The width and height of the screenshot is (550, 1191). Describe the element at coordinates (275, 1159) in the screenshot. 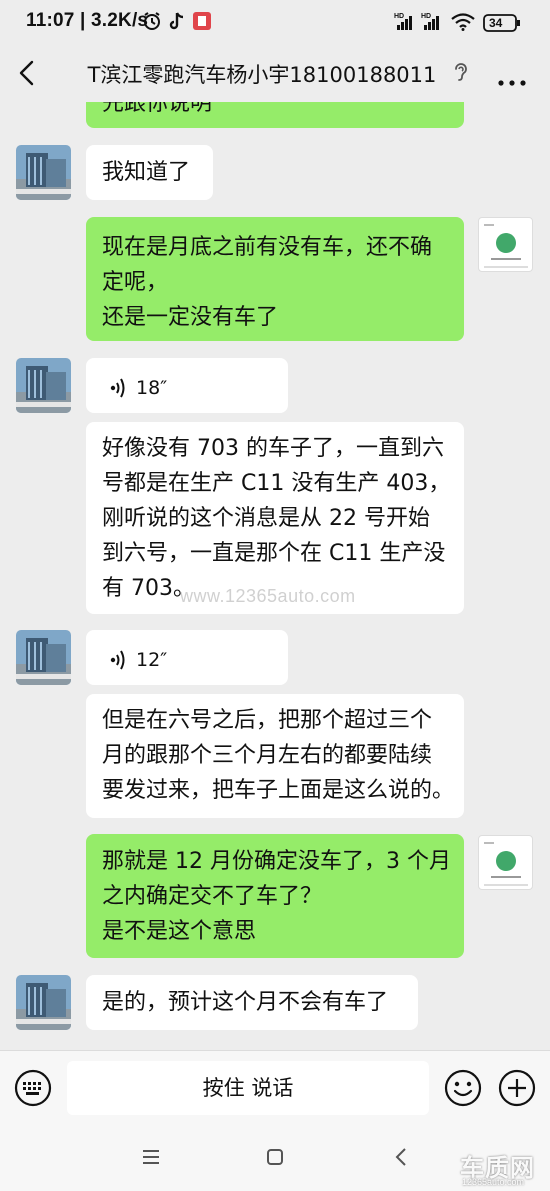

I see `home-nav-icon` at that location.